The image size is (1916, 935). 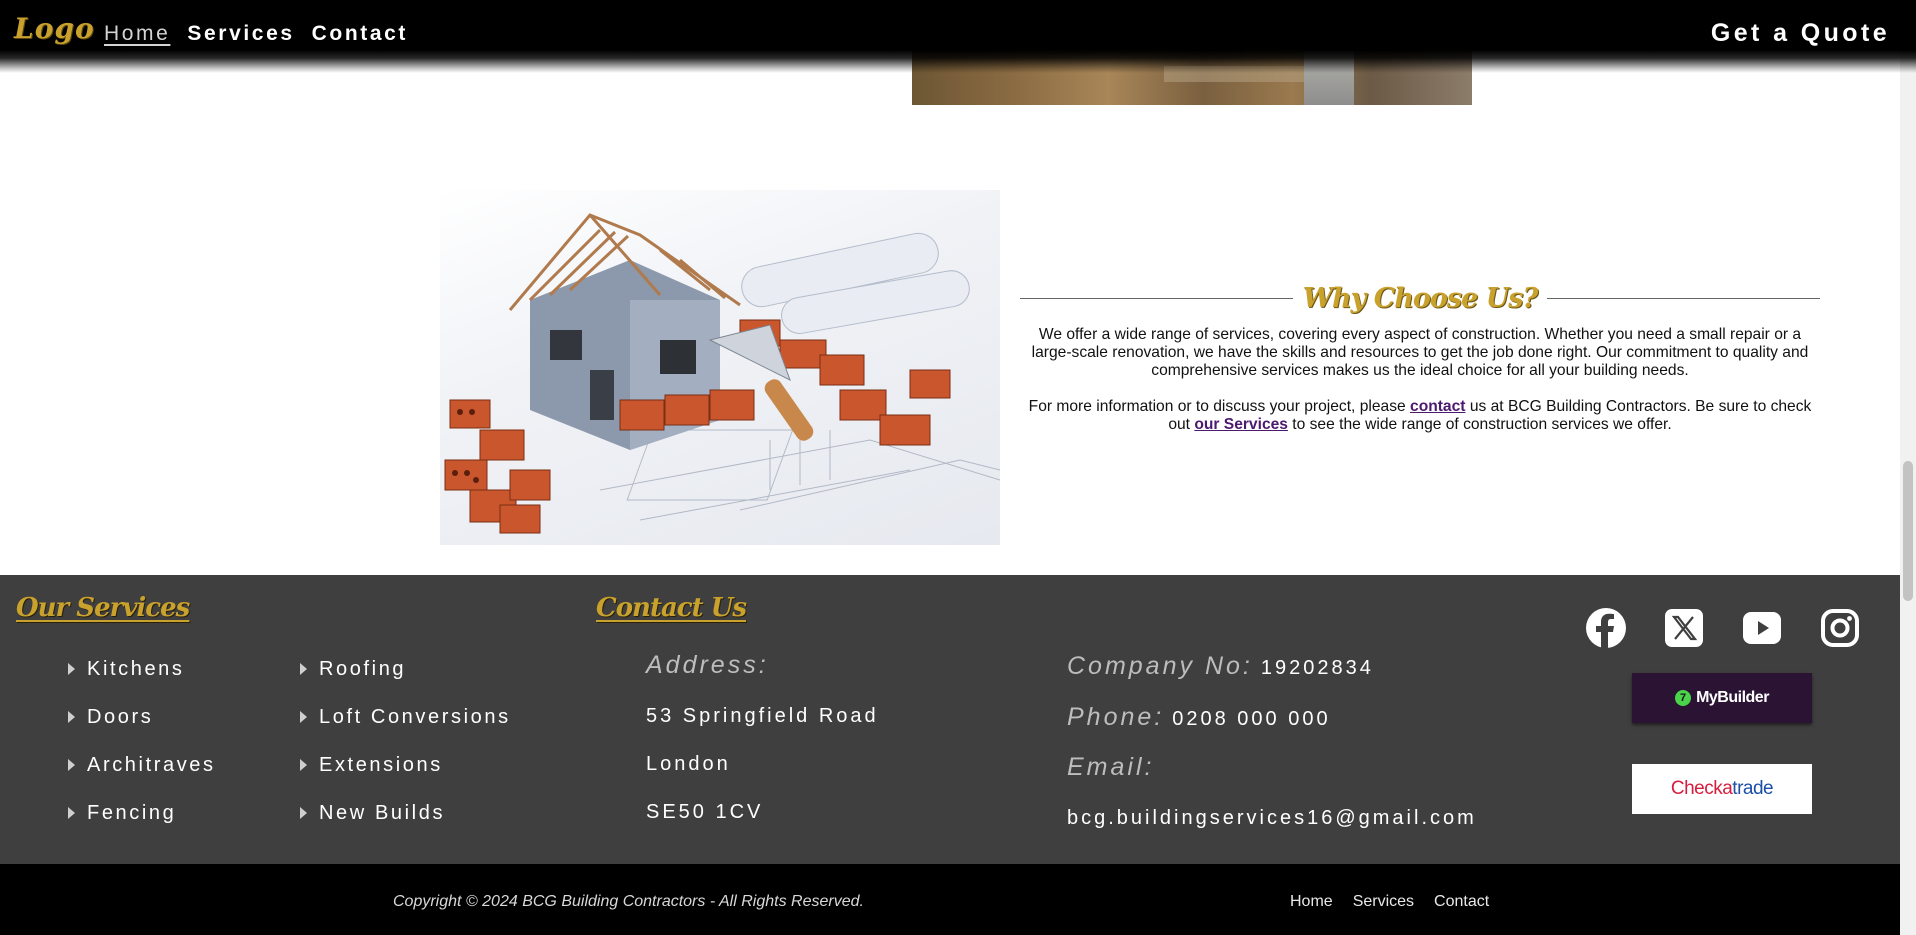 I want to click on why-choose-us-heading: Why Choose Us?, so click(x=1420, y=298).